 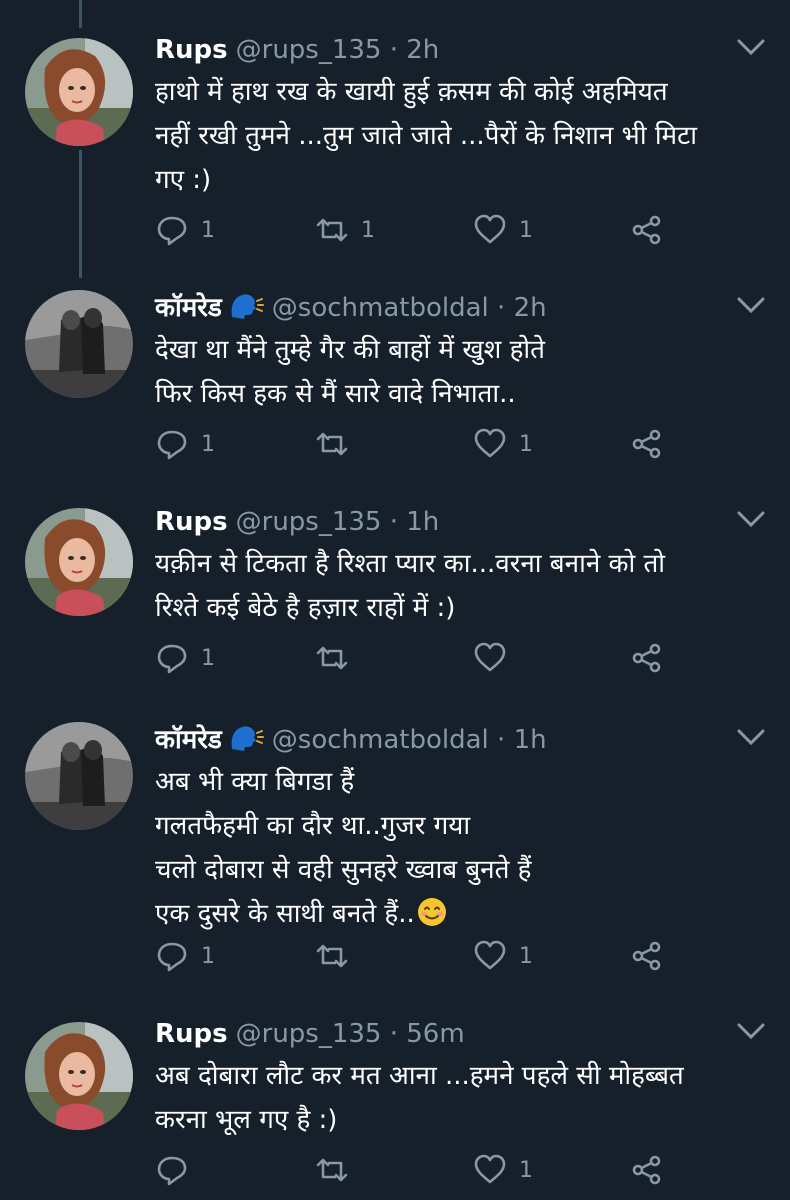 I want to click on like-button, so click(x=496, y=658).